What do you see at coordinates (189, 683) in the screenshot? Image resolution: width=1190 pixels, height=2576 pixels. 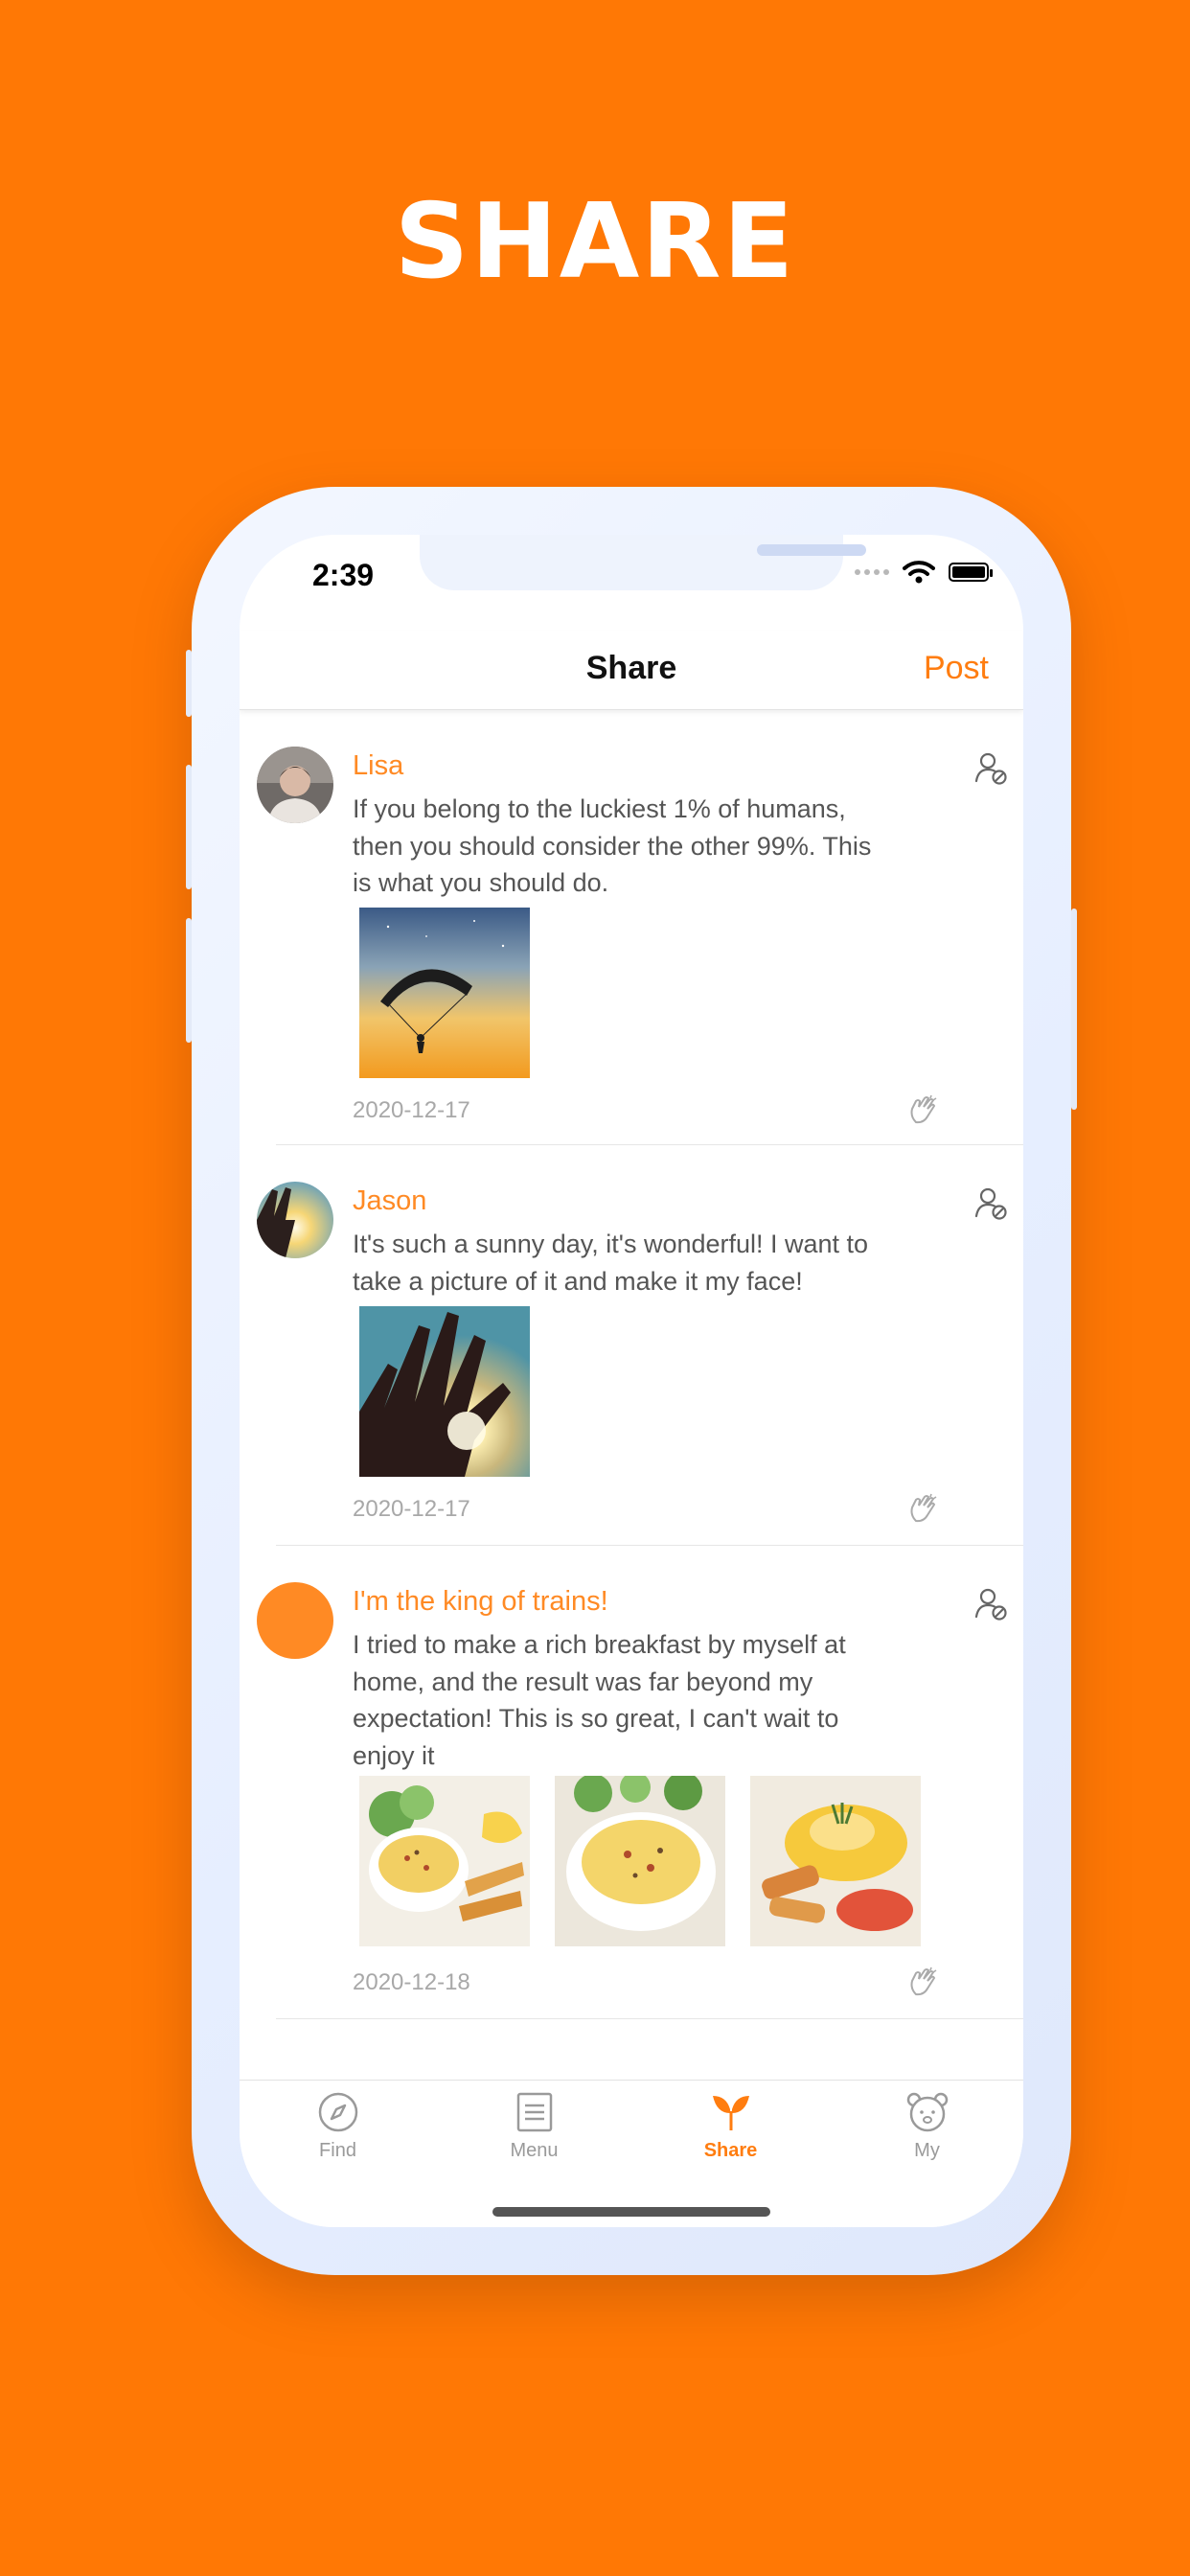 I see `phone-side-button` at bounding box center [189, 683].